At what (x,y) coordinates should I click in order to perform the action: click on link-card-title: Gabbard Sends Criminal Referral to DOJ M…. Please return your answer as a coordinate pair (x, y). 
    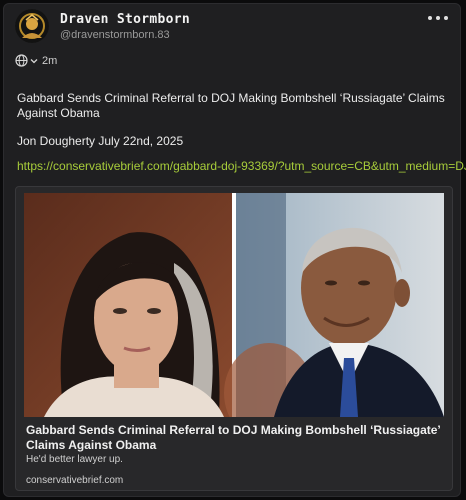
    Looking at the image, I should click on (233, 437).